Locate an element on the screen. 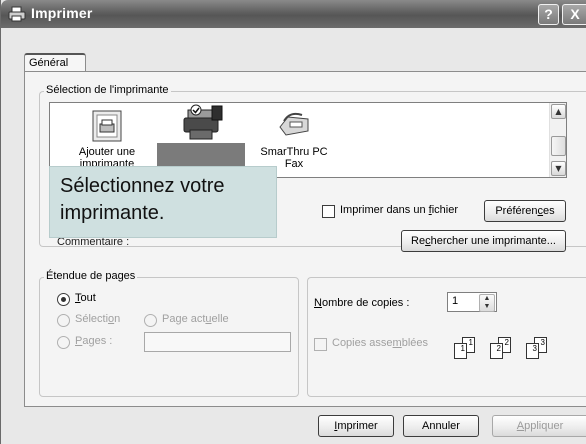 The height and width of the screenshot is (444, 586). spin-up-down-icon: ▲ ▼ is located at coordinates (487, 303).